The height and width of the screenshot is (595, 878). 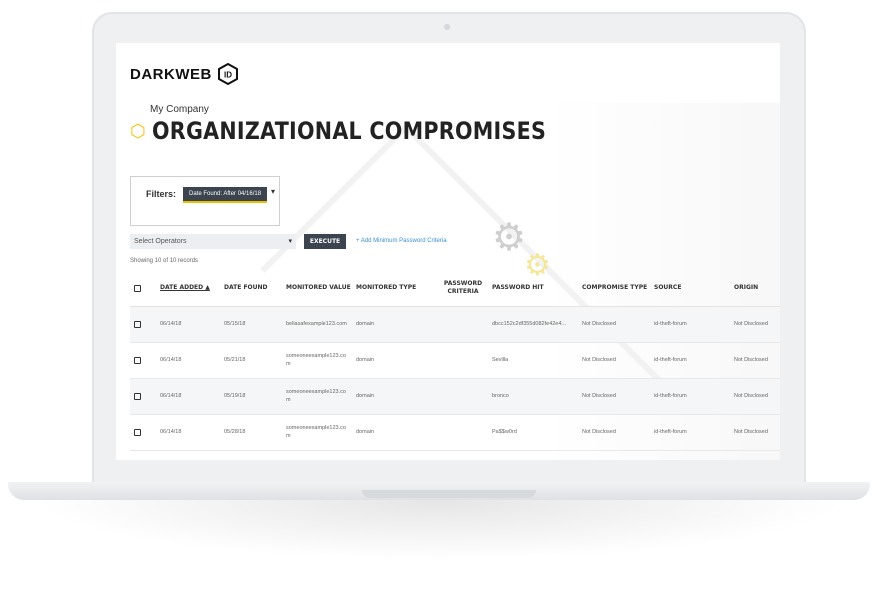 I want to click on hexagon-icon: ⬡, so click(x=138, y=131).